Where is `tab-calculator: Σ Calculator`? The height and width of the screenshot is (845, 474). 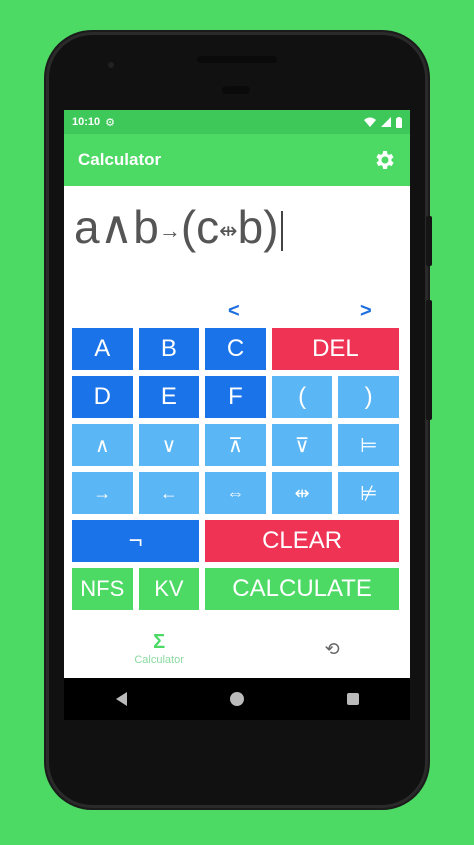 tab-calculator: Σ Calculator is located at coordinates (159, 649).